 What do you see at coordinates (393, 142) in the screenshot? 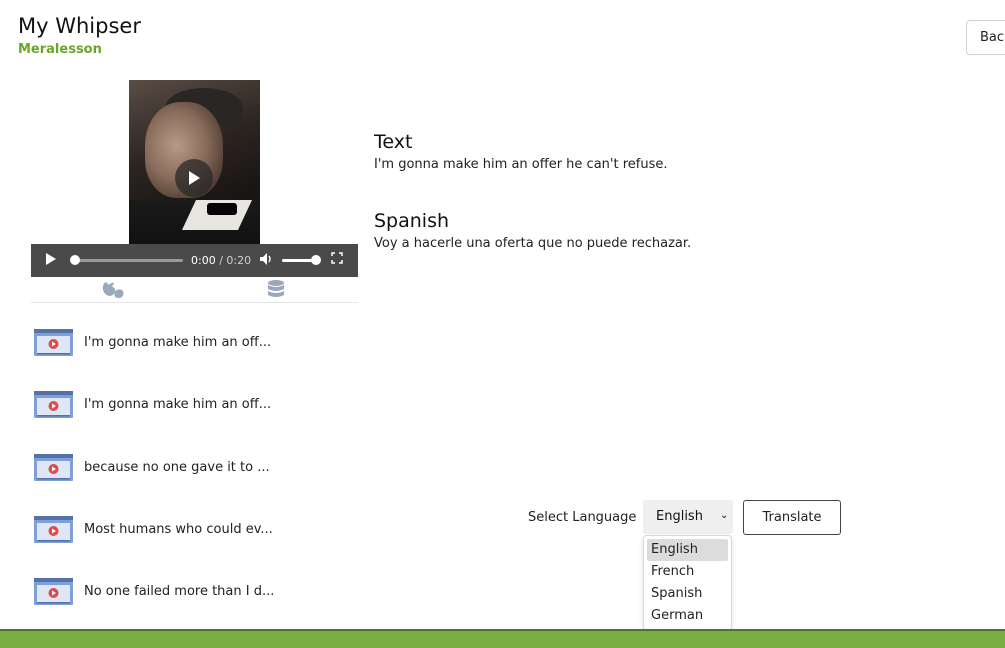
I see `text-section-title: Text` at bounding box center [393, 142].